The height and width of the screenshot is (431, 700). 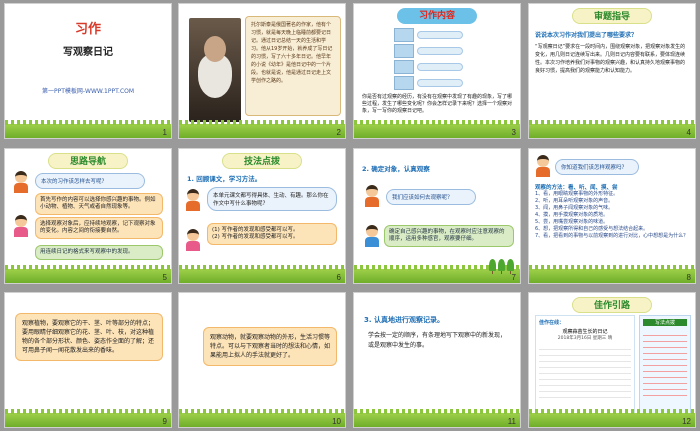 What do you see at coordinates (576, 188) in the screenshot?
I see `senses-heading: 观察的方法：看、听、闻、摸、尝` at bounding box center [576, 188].